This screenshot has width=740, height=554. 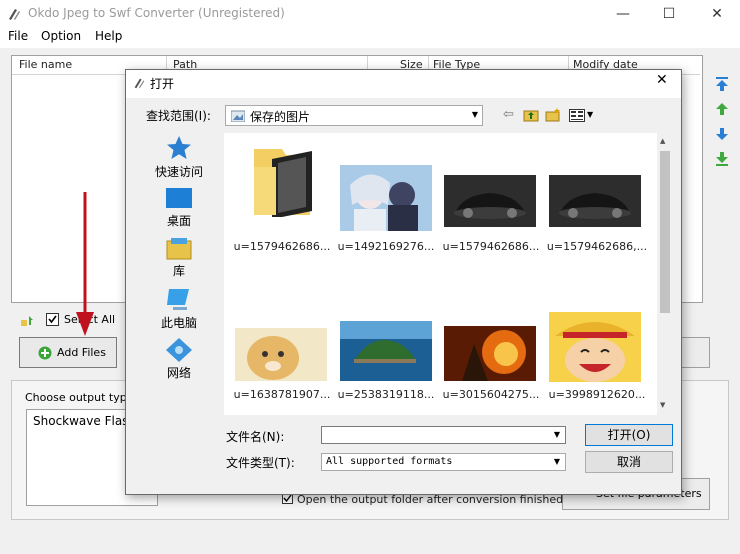 I want to click on place-quick-access: 快速访问, so click(x=179, y=156).